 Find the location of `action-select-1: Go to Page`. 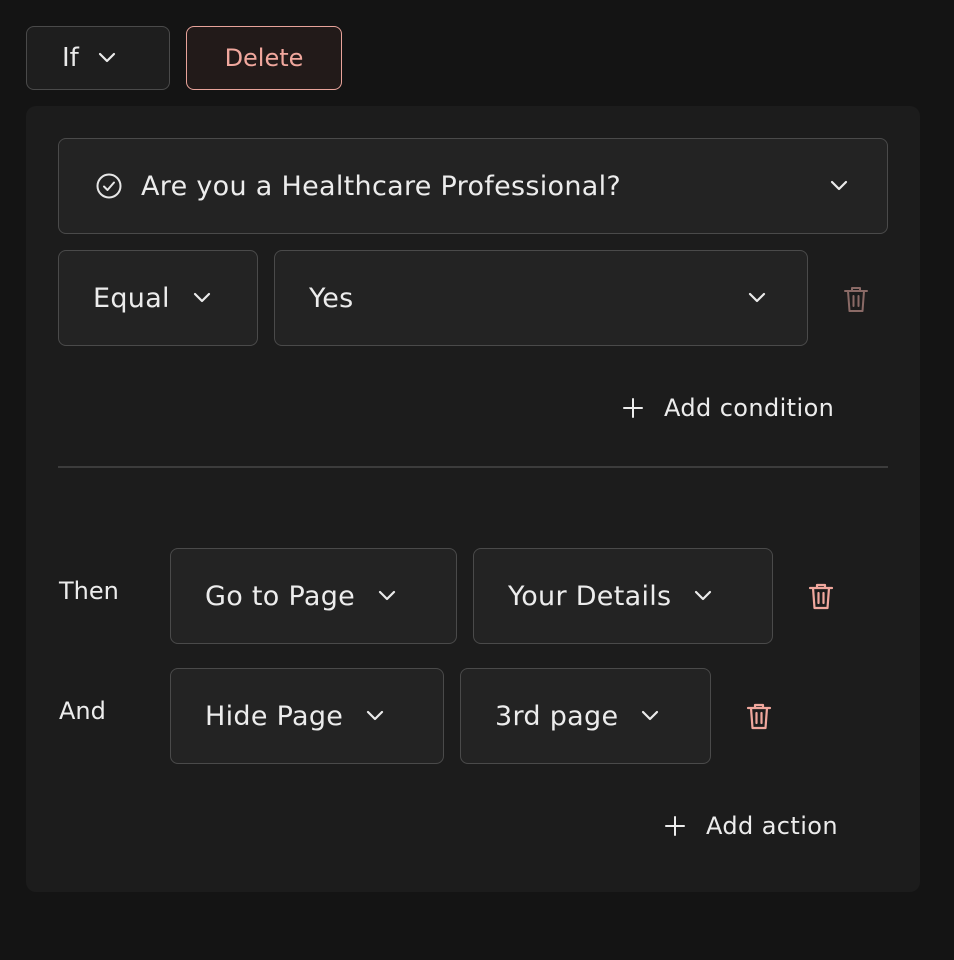

action-select-1: Go to Page is located at coordinates (313, 596).